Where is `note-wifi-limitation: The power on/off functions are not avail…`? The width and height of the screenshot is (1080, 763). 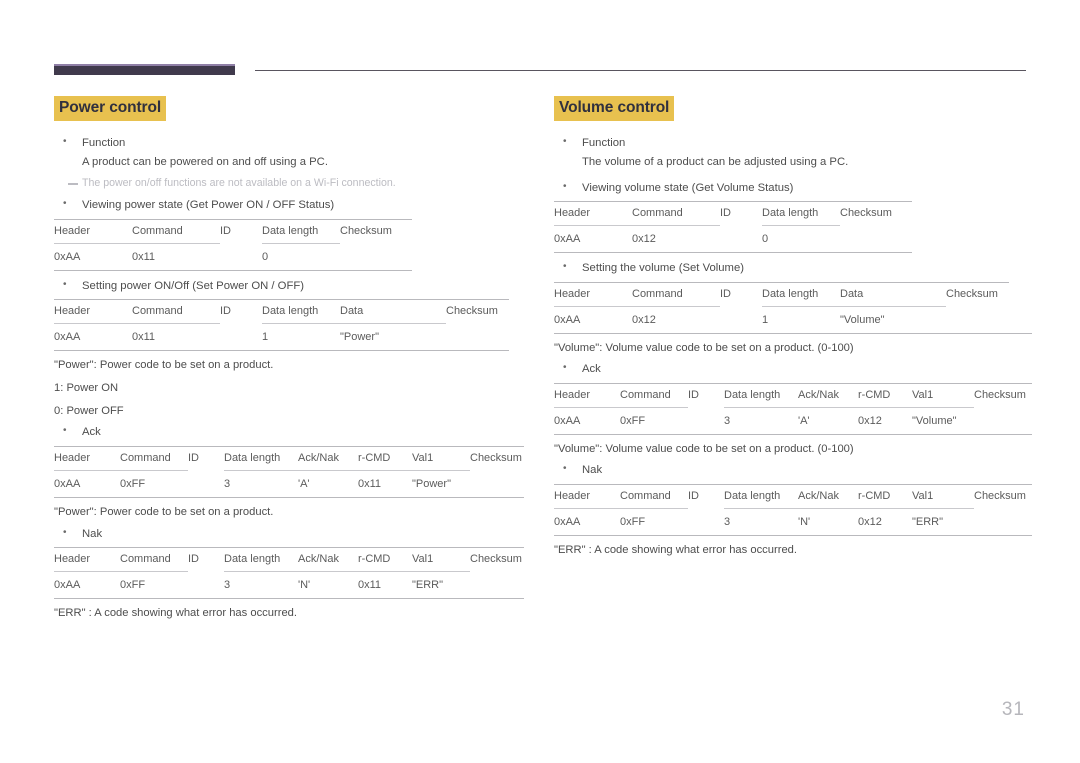 note-wifi-limitation: The power on/off functions are not avail… is located at coordinates (291, 184).